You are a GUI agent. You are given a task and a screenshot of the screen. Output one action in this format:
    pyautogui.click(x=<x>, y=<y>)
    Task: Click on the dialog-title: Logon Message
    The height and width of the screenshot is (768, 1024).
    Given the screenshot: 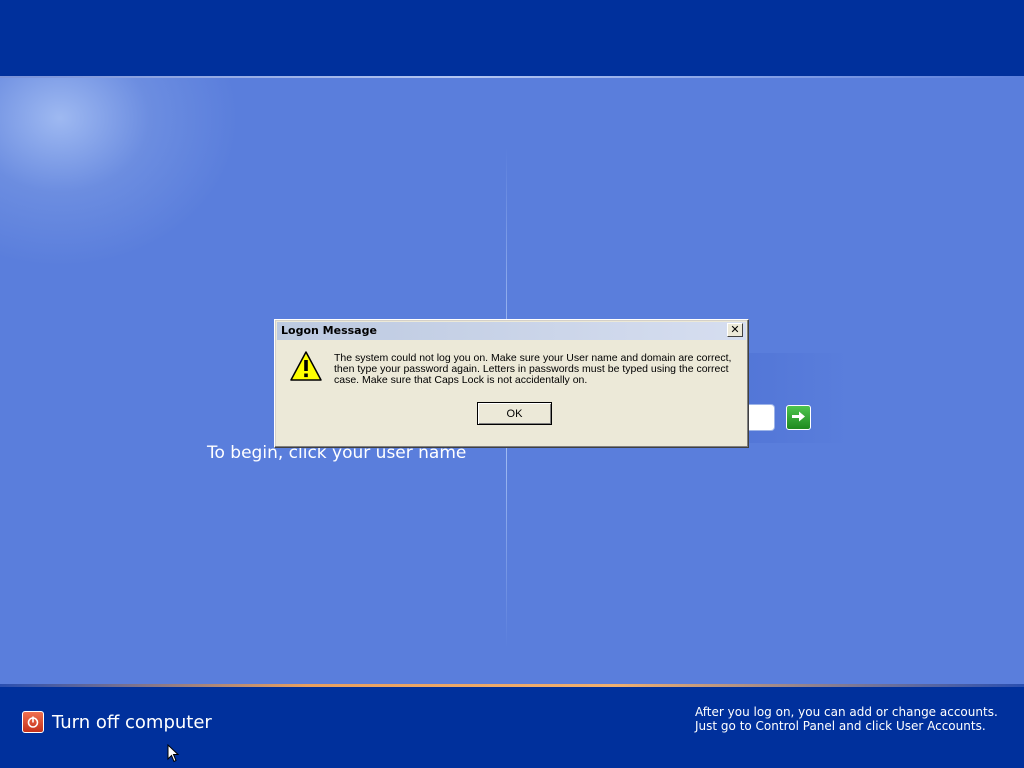 What is the action you would take?
    pyautogui.click(x=329, y=330)
    